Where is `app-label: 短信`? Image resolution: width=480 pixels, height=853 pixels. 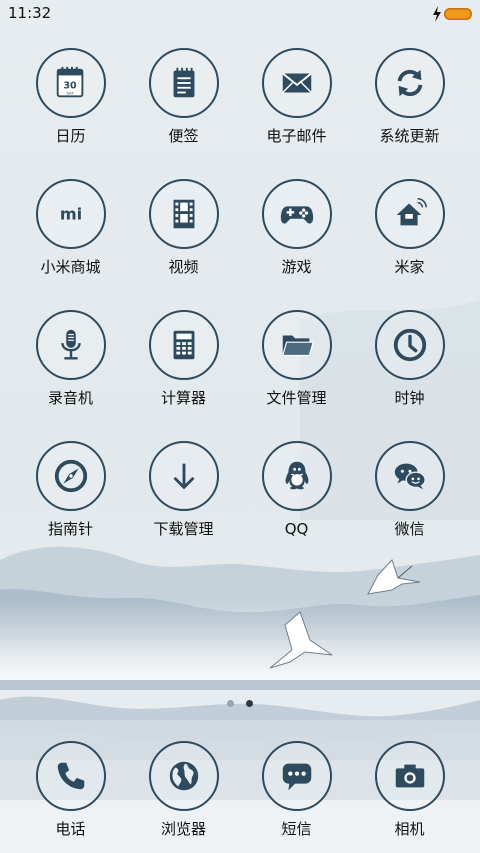
app-label: 短信 is located at coordinates (296, 829).